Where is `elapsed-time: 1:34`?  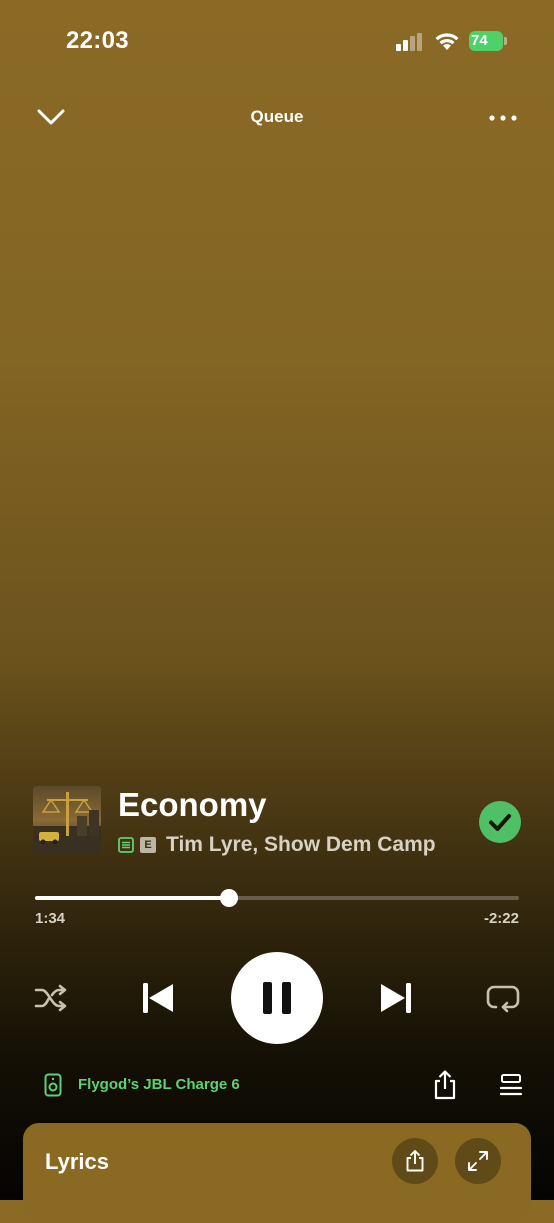
elapsed-time: 1:34 is located at coordinates (50, 918).